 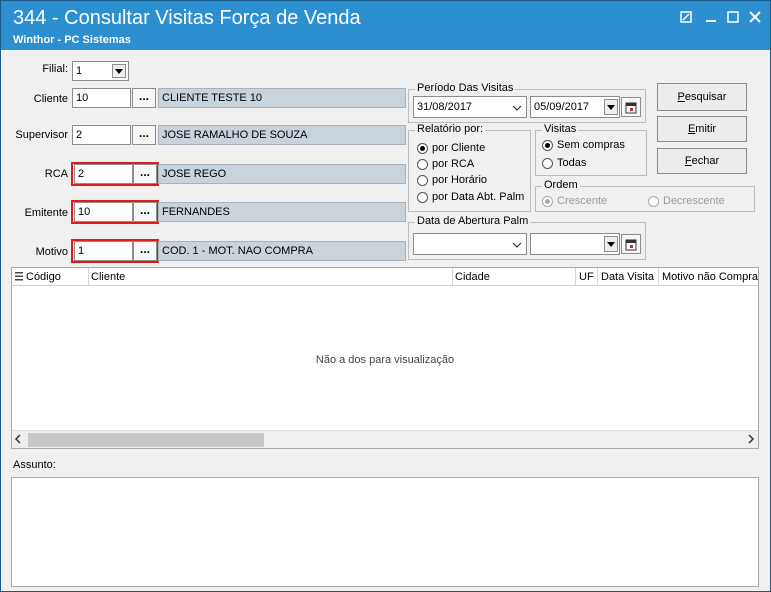 What do you see at coordinates (445, 107) in the screenshot?
I see `periodo-start-value: 31/08/2017` at bounding box center [445, 107].